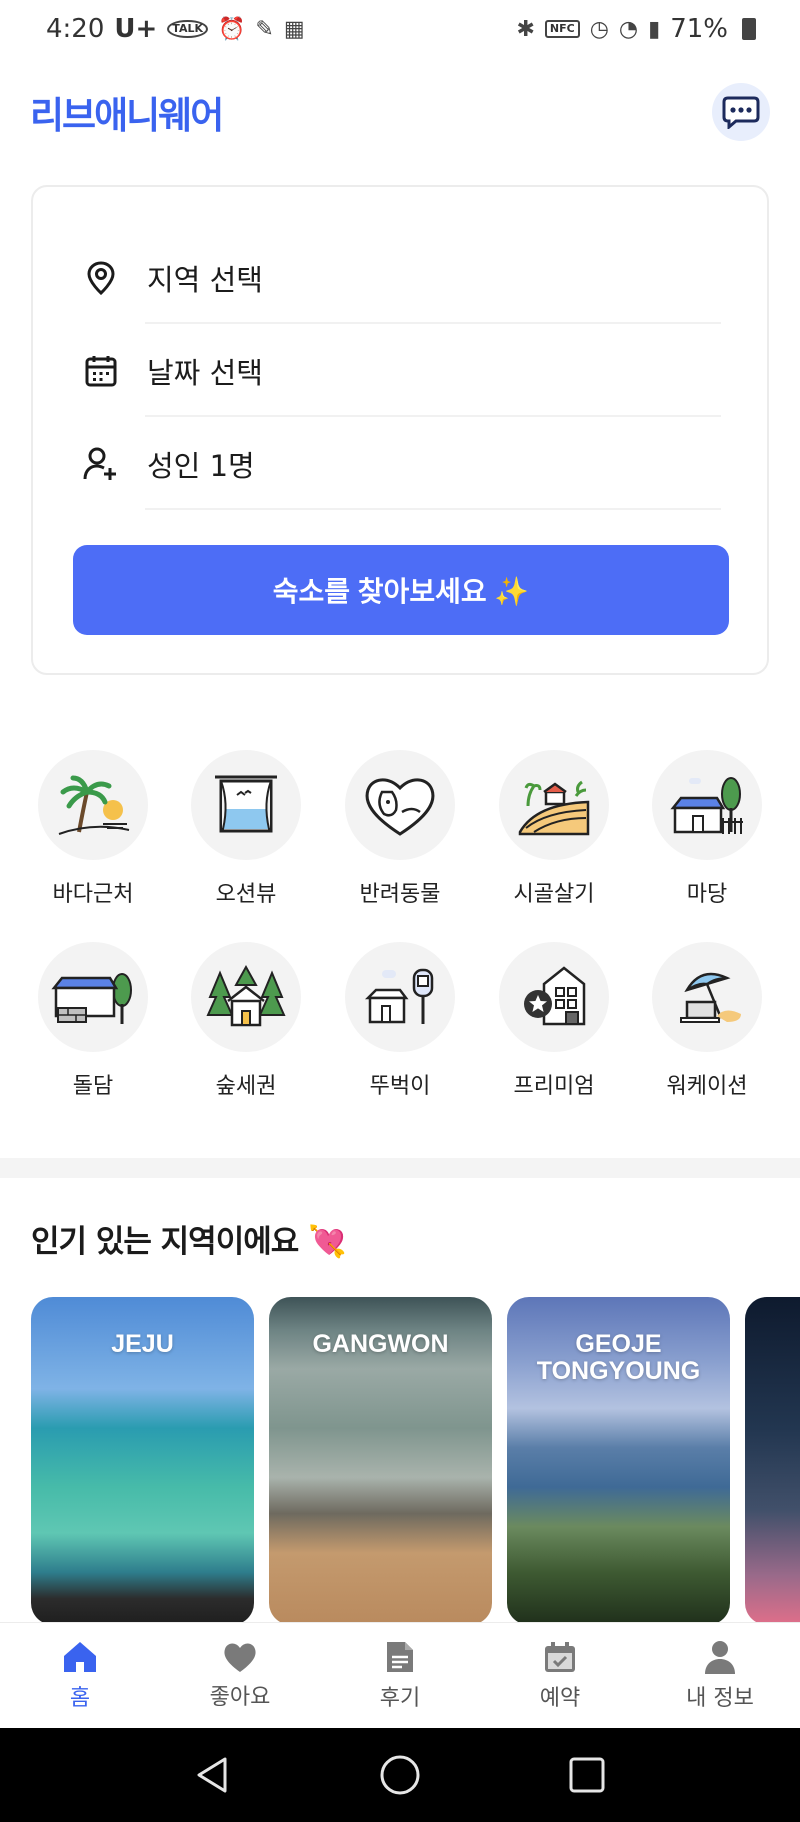 The image size is (800, 1822). I want to click on nfc-icon: NFC, so click(562, 29).